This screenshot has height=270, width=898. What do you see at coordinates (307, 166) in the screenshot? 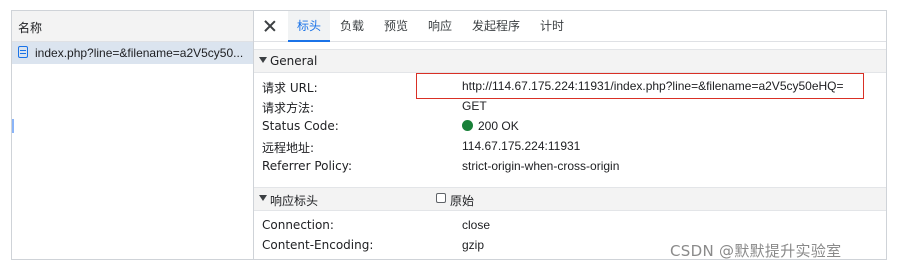
I see `referrer-policy-label: Referrer Policy:` at bounding box center [307, 166].